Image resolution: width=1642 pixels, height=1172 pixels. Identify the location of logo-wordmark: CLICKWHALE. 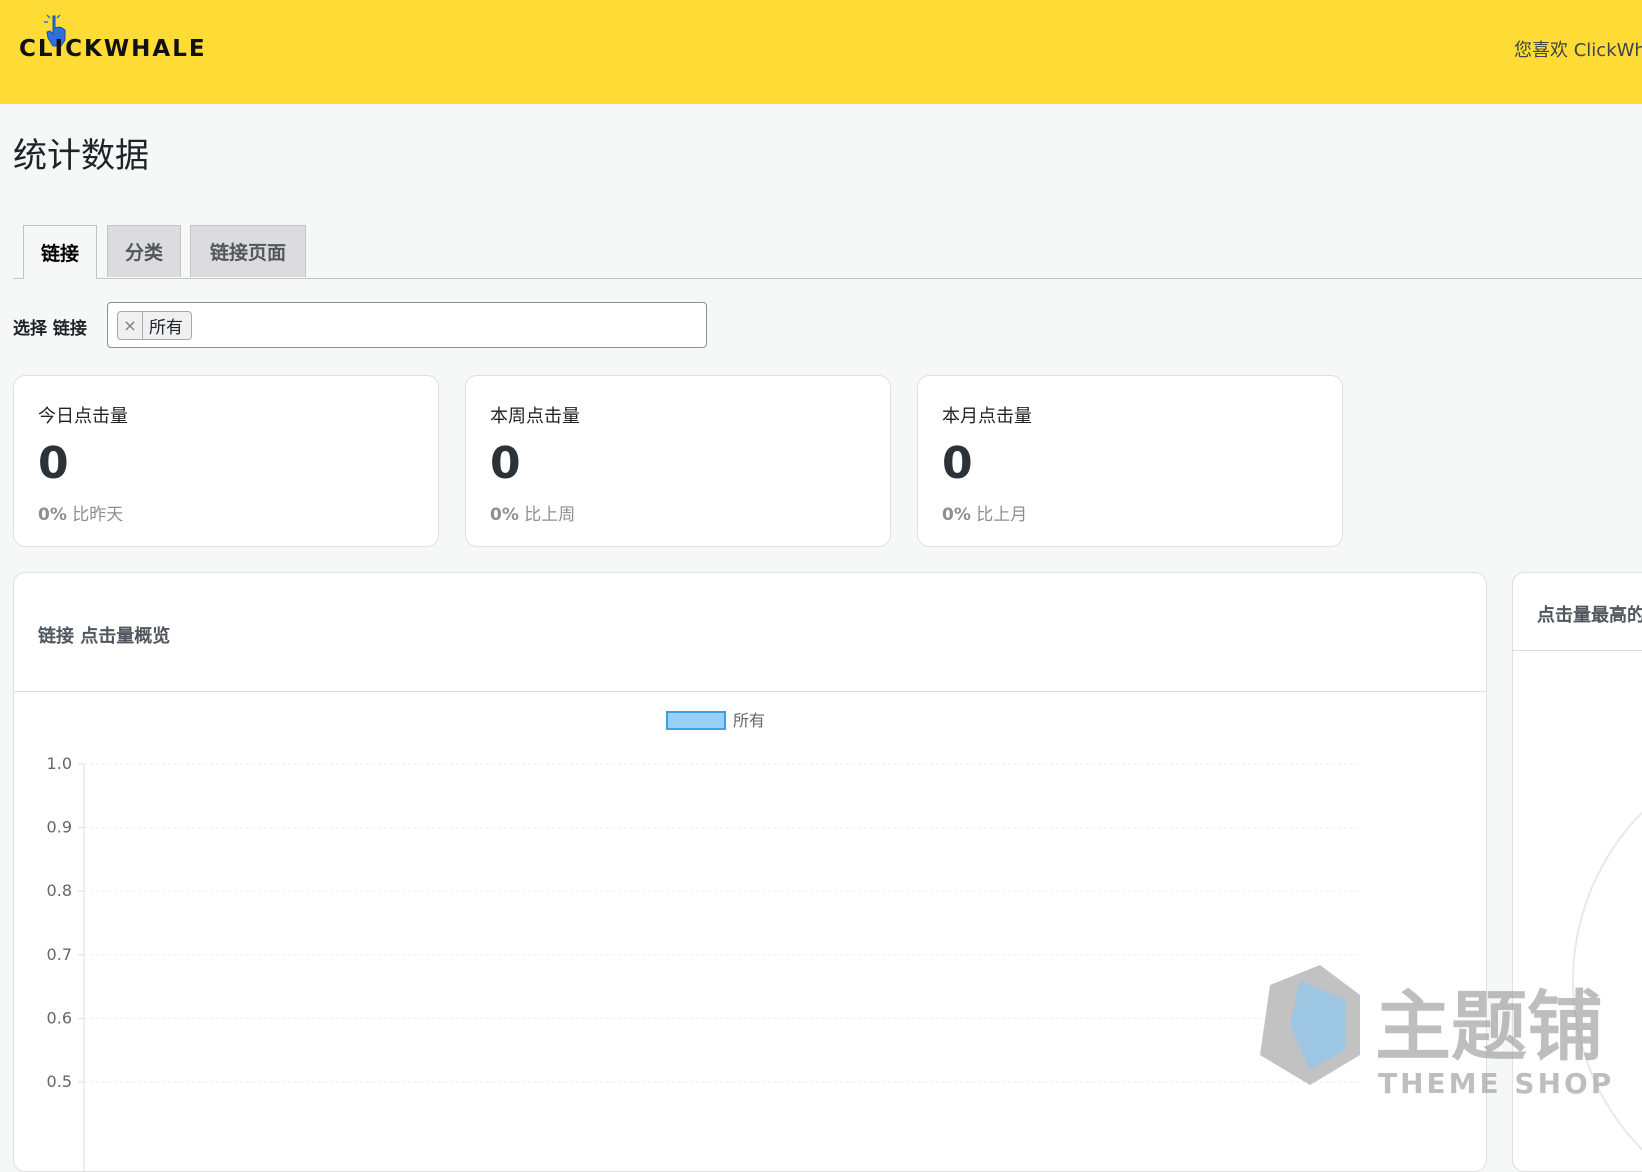
(113, 49).